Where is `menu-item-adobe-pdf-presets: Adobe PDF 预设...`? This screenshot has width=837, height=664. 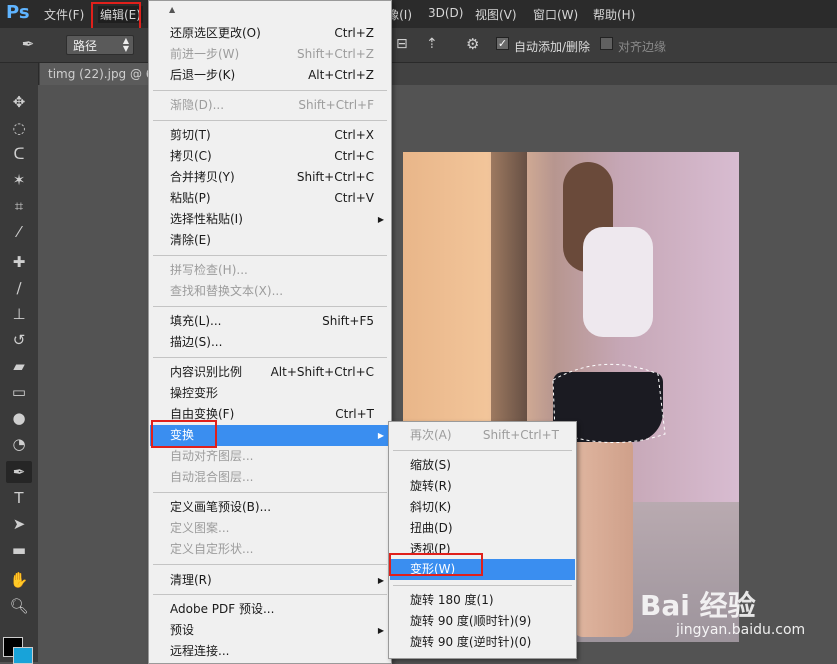 menu-item-adobe-pdf-presets: Adobe PDF 预设... is located at coordinates (270, 609).